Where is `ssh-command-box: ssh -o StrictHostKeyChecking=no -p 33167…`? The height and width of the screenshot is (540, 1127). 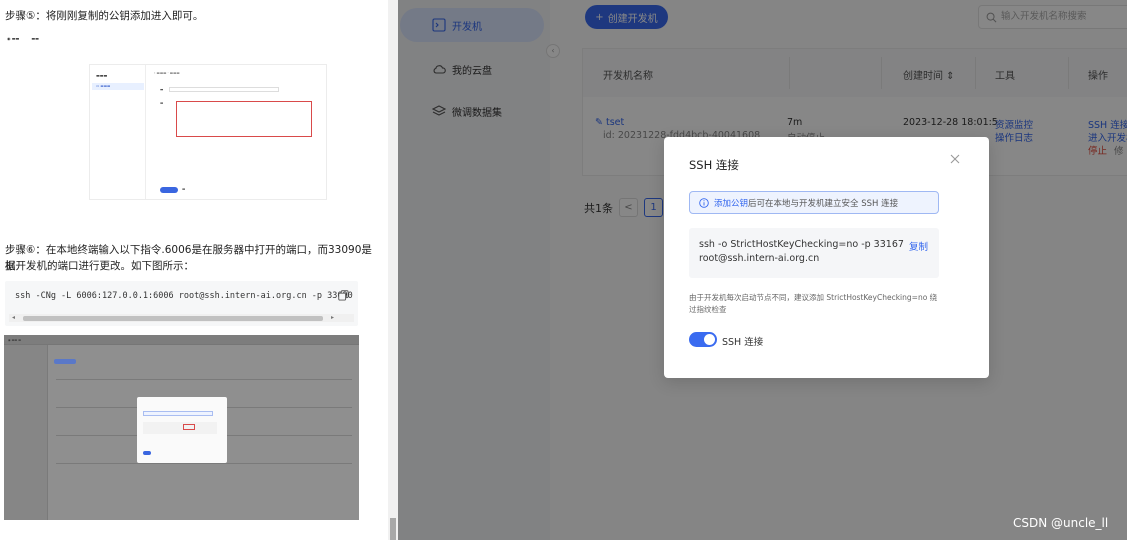
ssh-command-box: ssh -o StrictHostKeyChecking=no -p 33167… is located at coordinates (814, 253).